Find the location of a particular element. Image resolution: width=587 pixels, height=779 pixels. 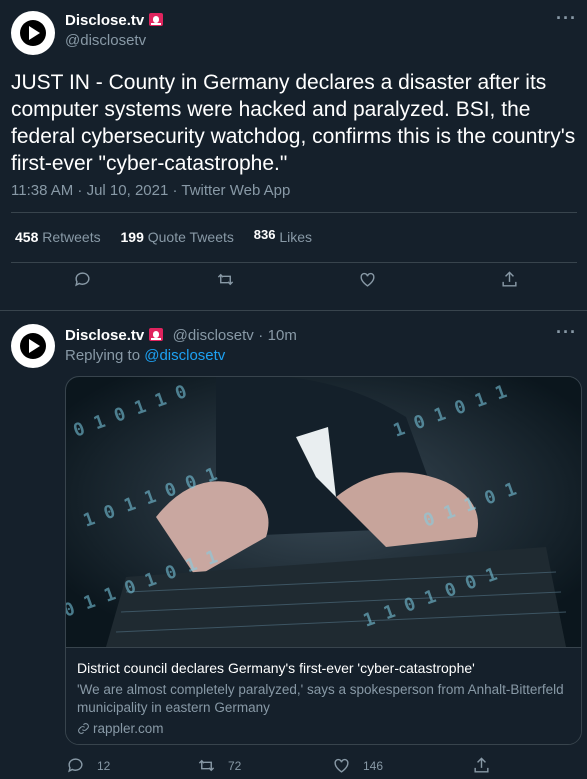

reply-retweet-button: 72 is located at coordinates (219, 765).